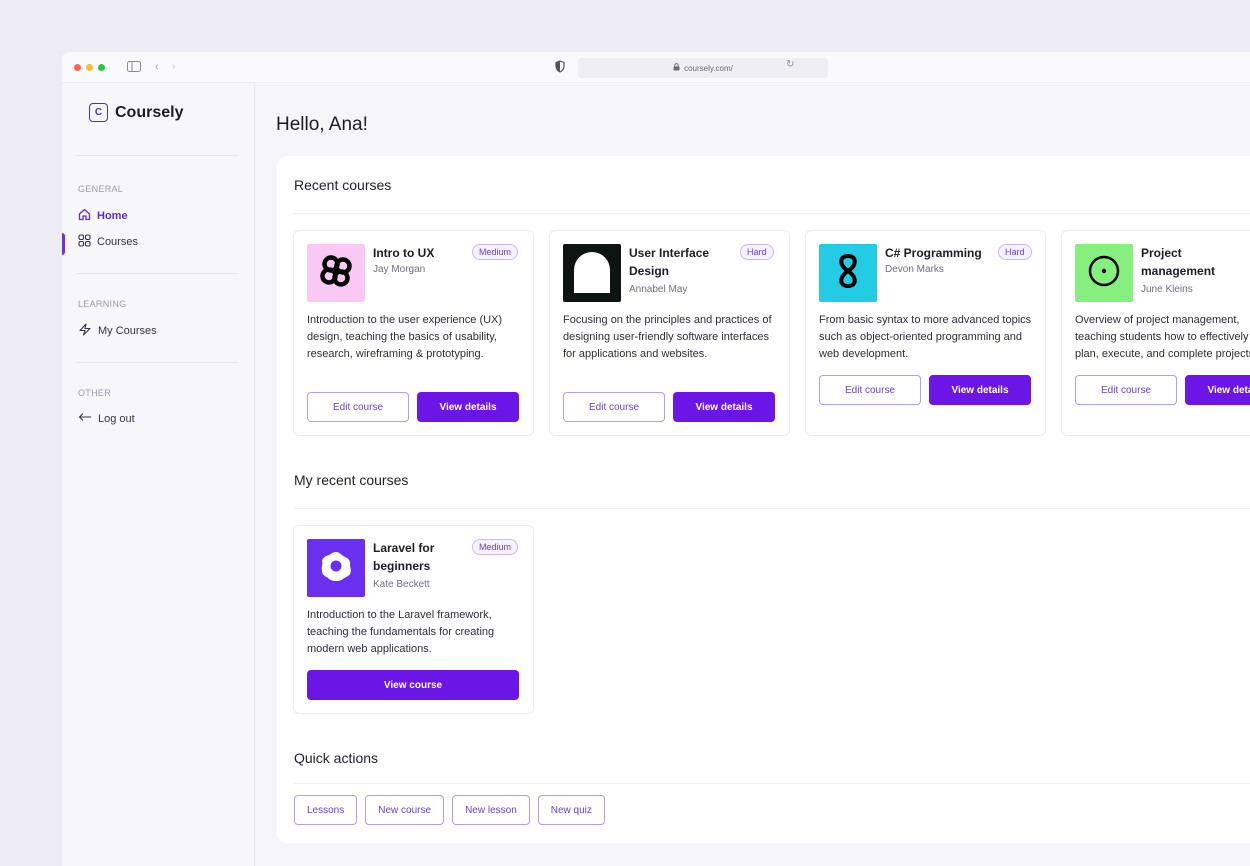 This screenshot has height=866, width=1250. Describe the element at coordinates (101, 67) in the screenshot. I see `maximize-window-button` at that location.